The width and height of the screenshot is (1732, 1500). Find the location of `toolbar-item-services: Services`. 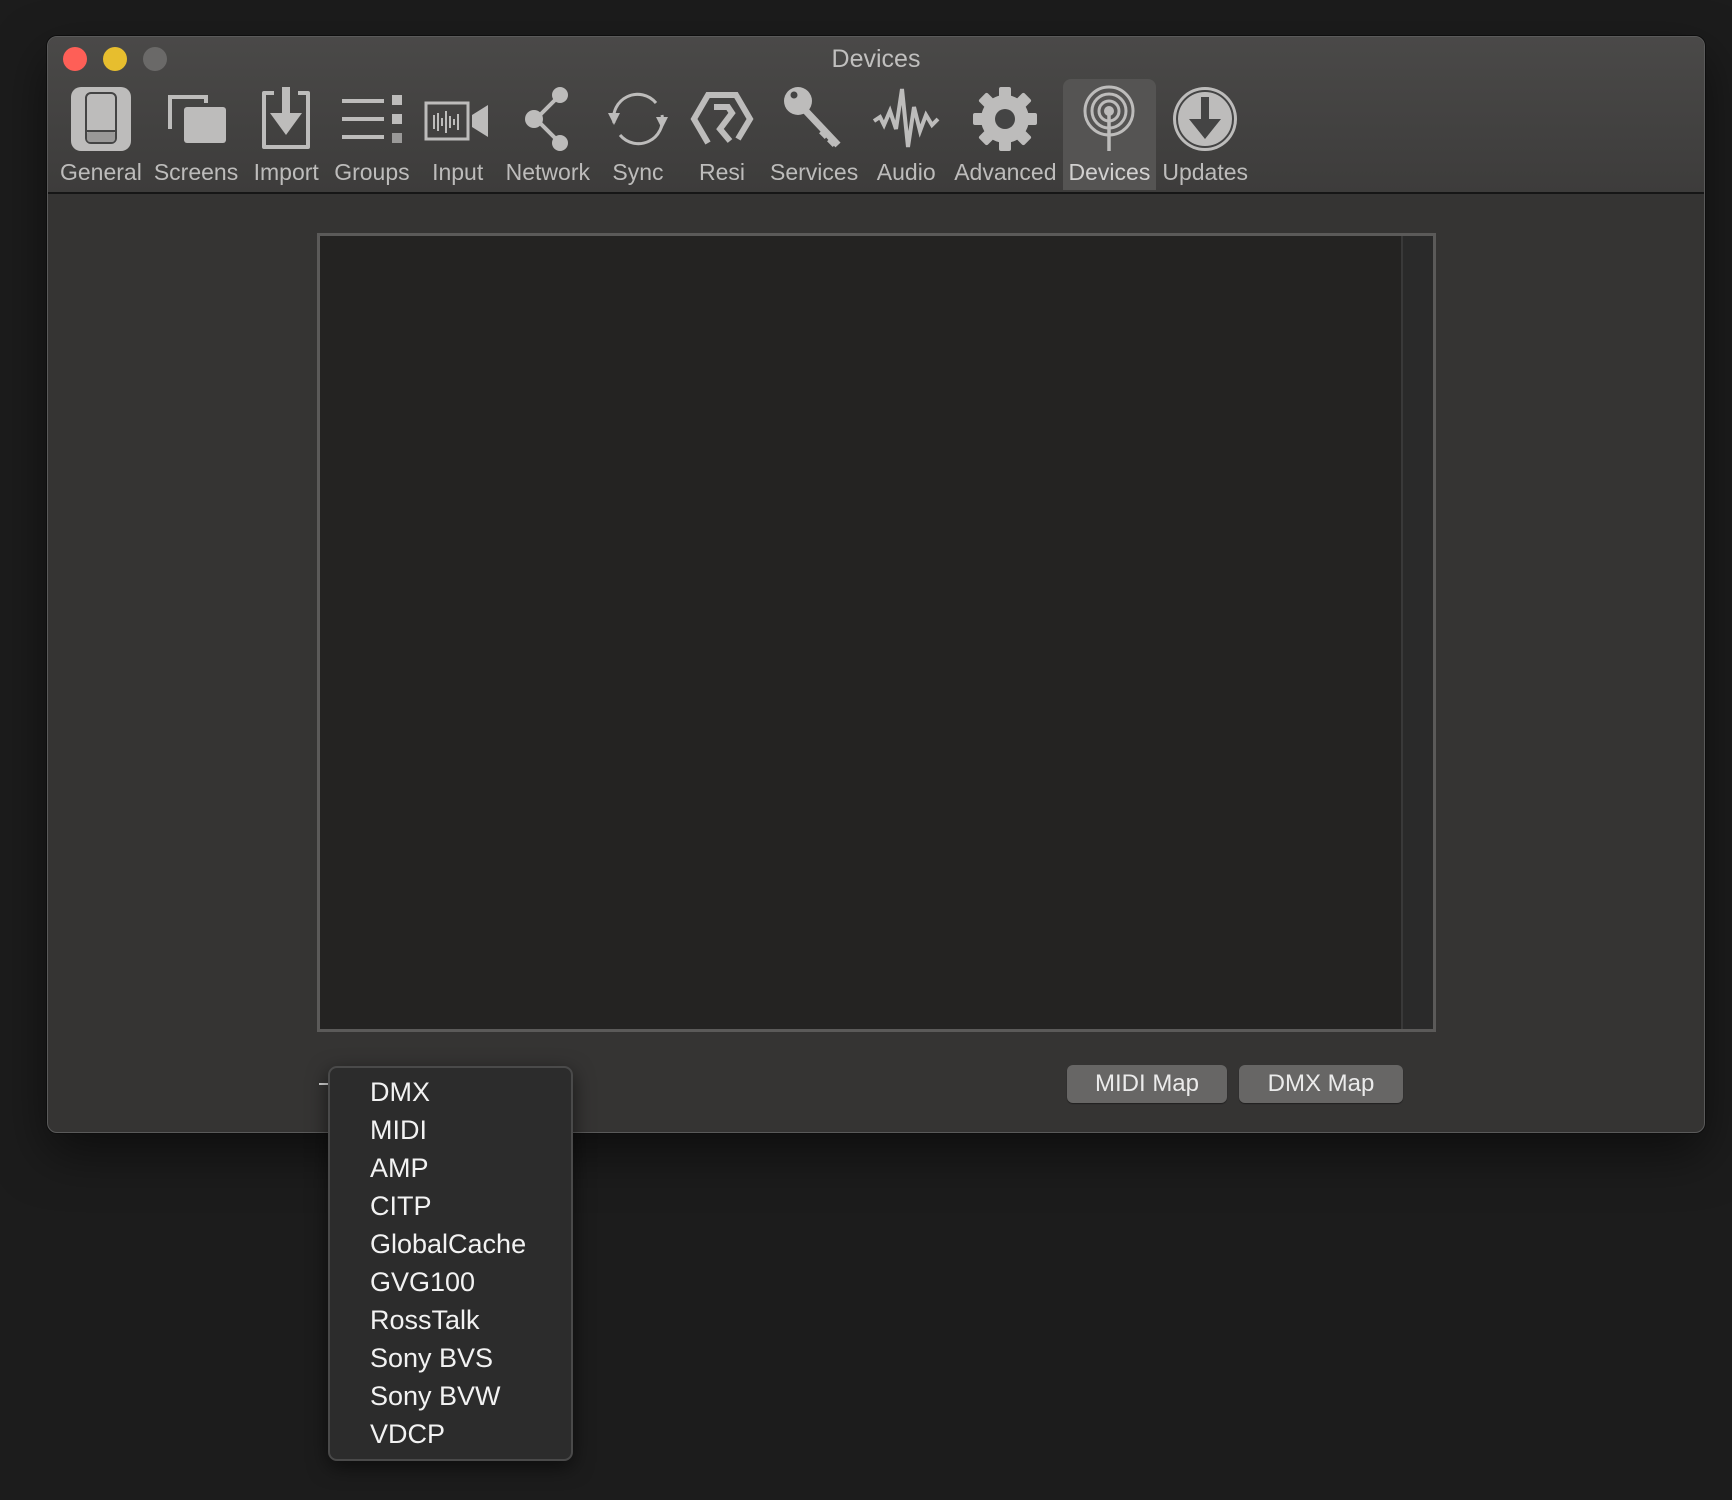

toolbar-item-services: Services is located at coordinates (814, 134).